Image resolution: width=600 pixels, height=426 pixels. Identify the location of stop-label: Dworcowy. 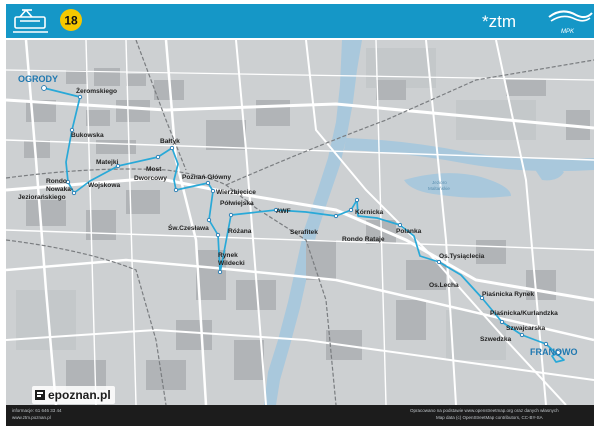
(150, 178).